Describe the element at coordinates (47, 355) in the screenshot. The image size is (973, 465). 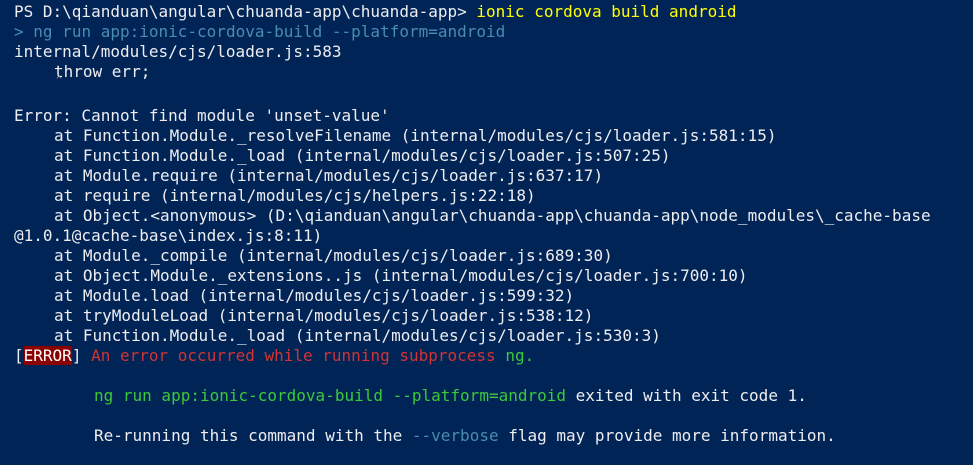
I see `error-tag: ERROR` at that location.